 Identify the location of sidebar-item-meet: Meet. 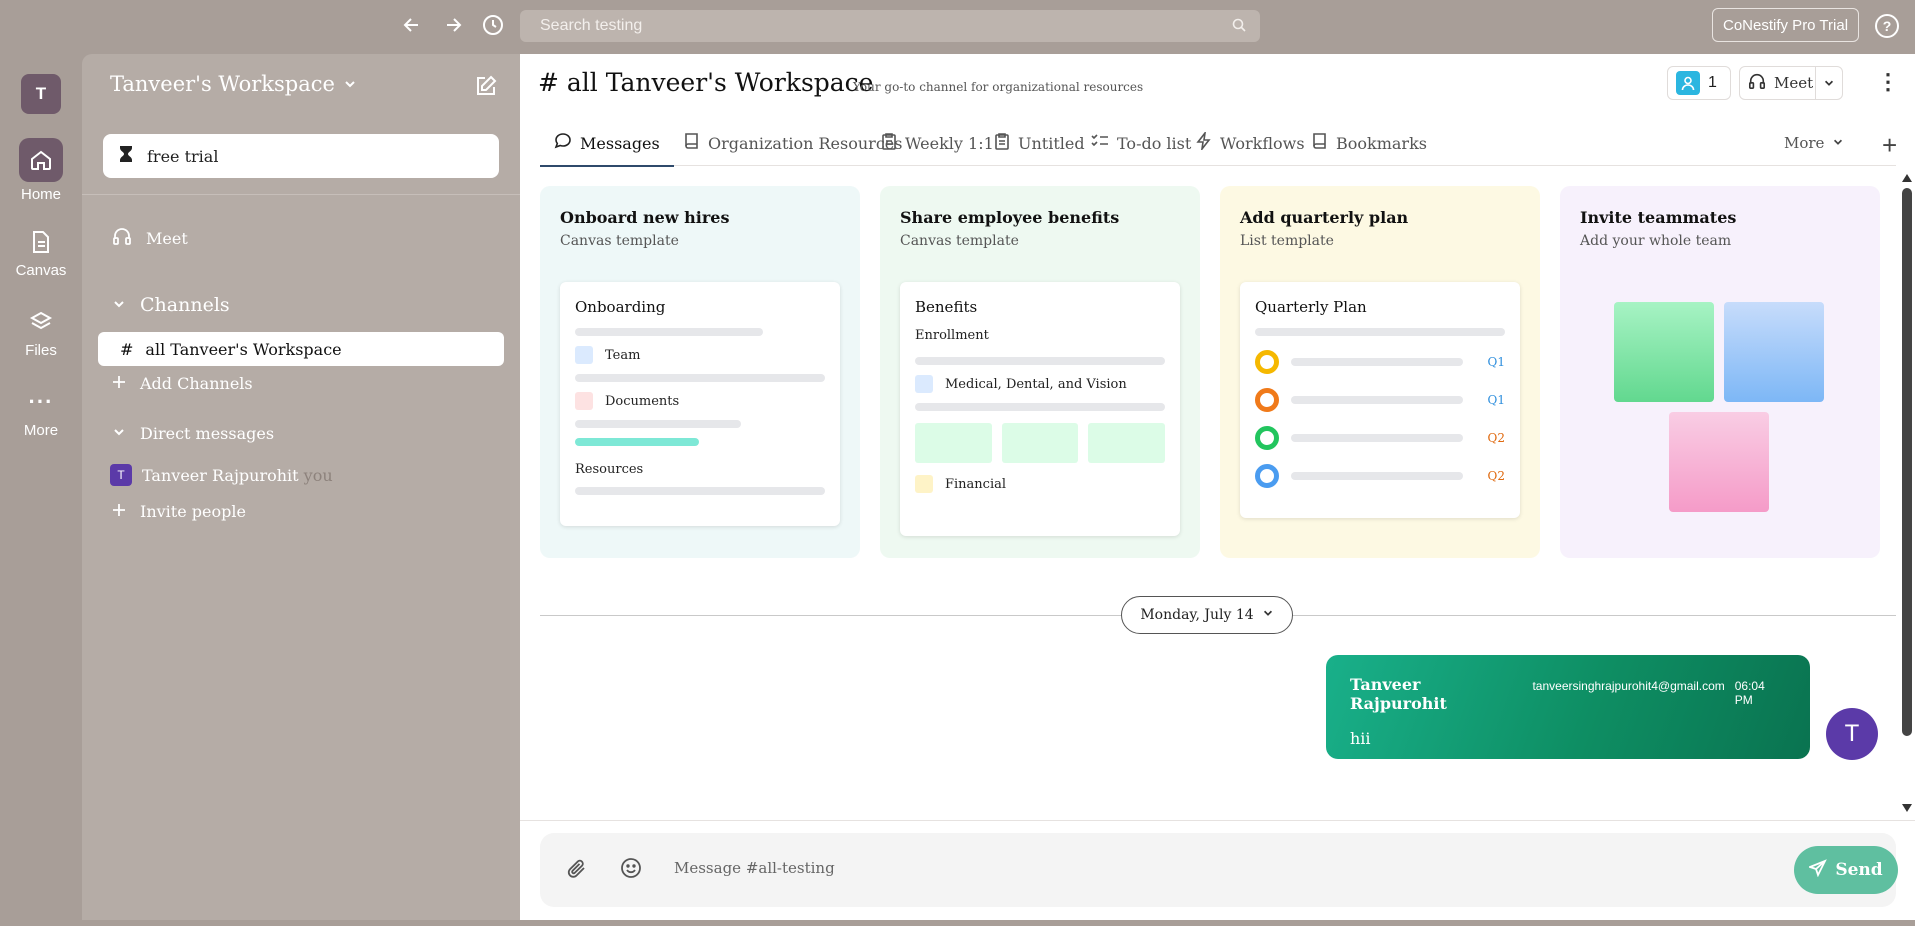
(150, 238).